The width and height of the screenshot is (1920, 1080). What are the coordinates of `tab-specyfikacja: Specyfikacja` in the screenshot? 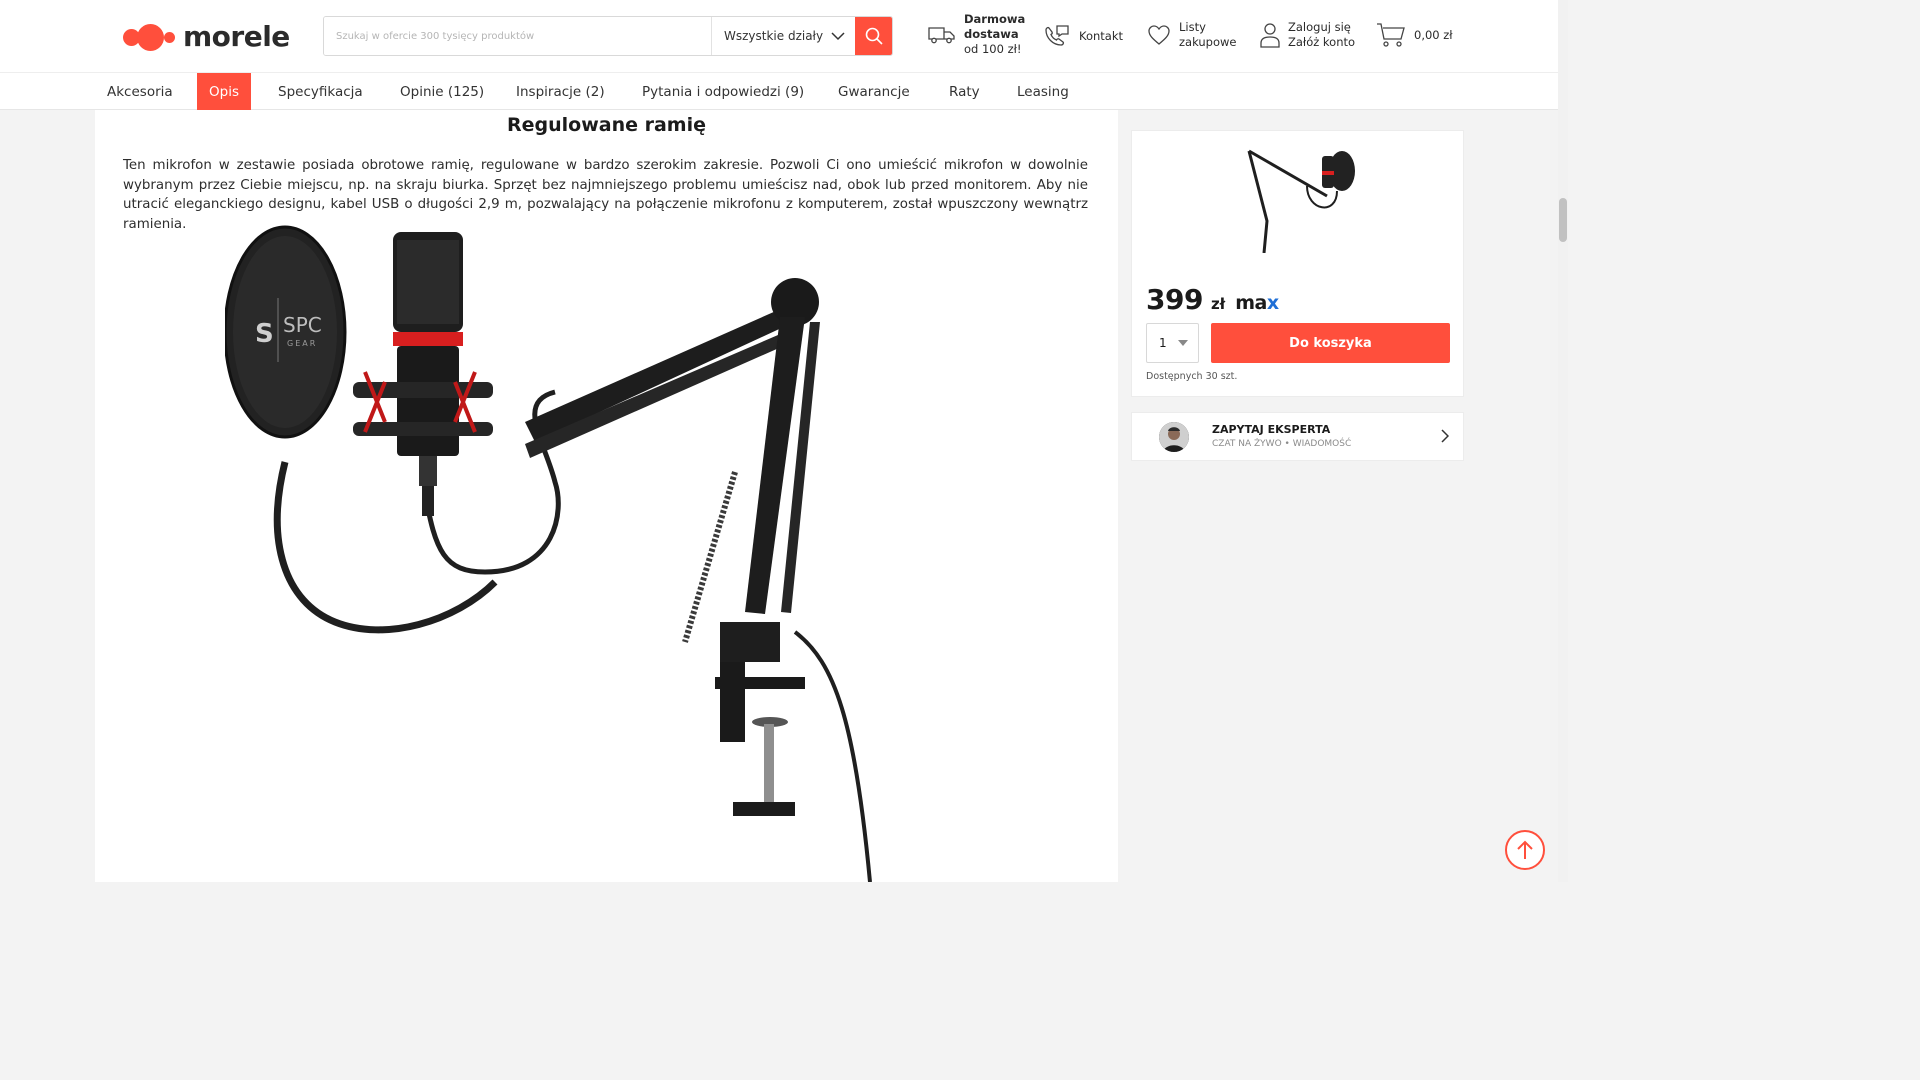 It's located at (320, 92).